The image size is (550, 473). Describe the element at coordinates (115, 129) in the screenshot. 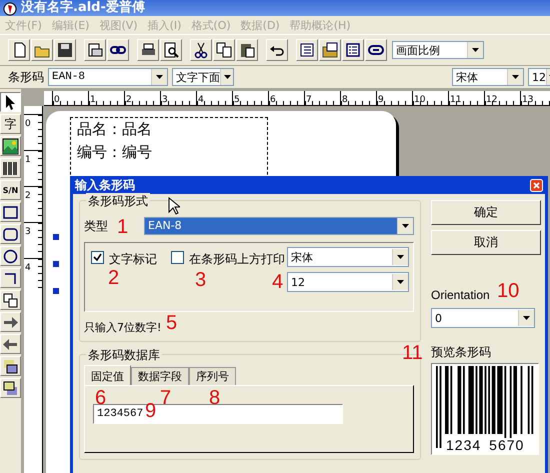

I see `label-text: 品名：品名` at that location.